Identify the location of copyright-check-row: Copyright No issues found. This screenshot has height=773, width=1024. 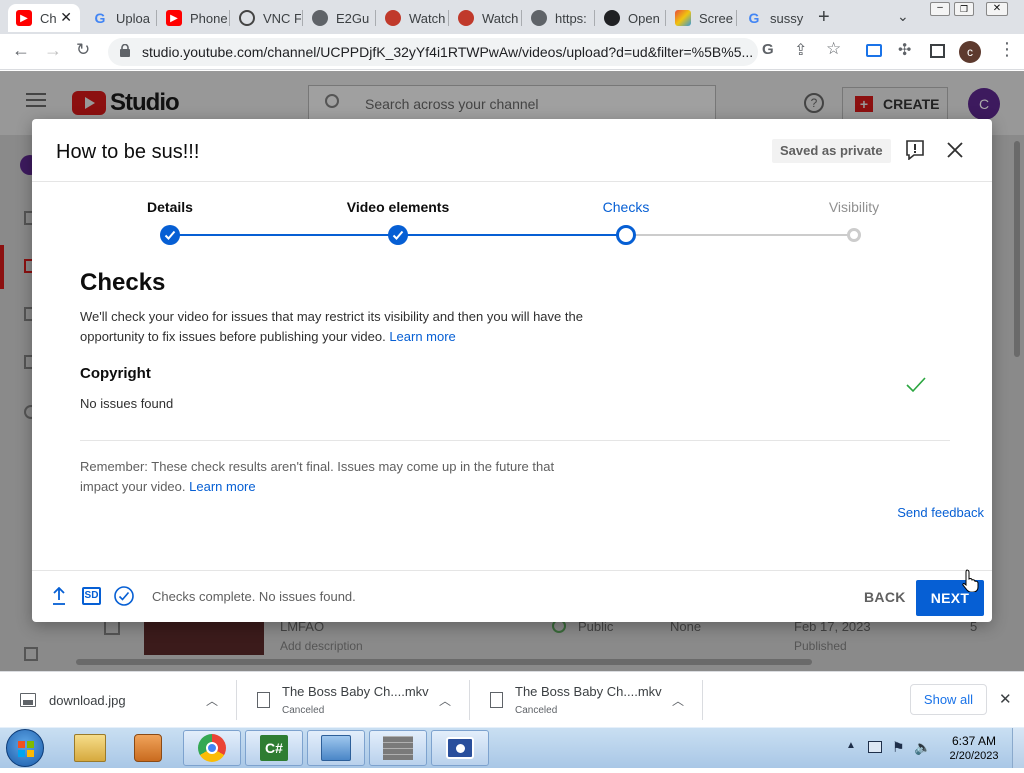
(515, 403).